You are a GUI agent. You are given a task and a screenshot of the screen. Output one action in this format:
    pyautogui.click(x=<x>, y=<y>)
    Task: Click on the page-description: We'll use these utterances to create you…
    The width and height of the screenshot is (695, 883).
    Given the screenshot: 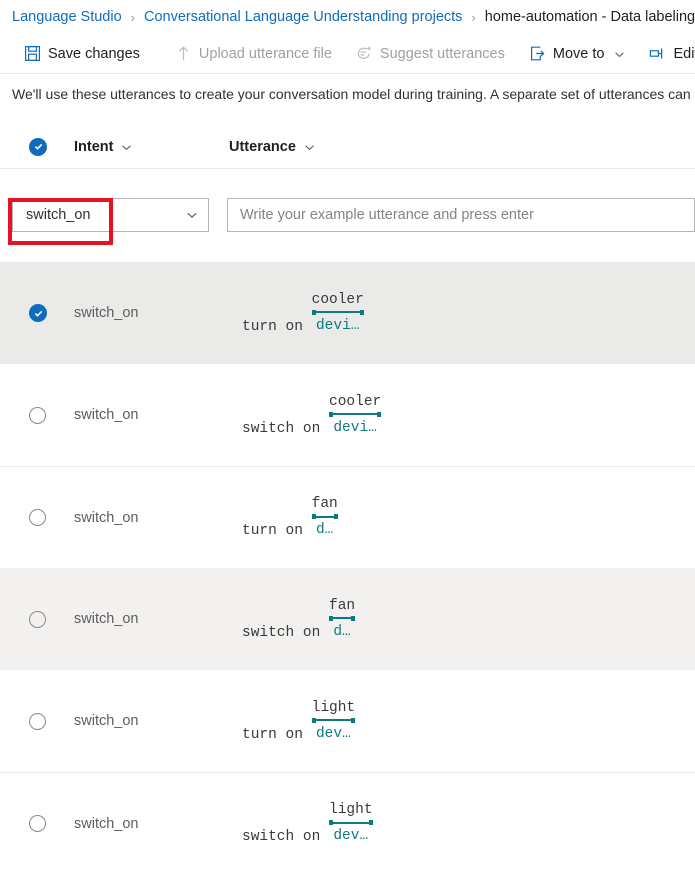 What is the action you would take?
    pyautogui.click(x=353, y=94)
    